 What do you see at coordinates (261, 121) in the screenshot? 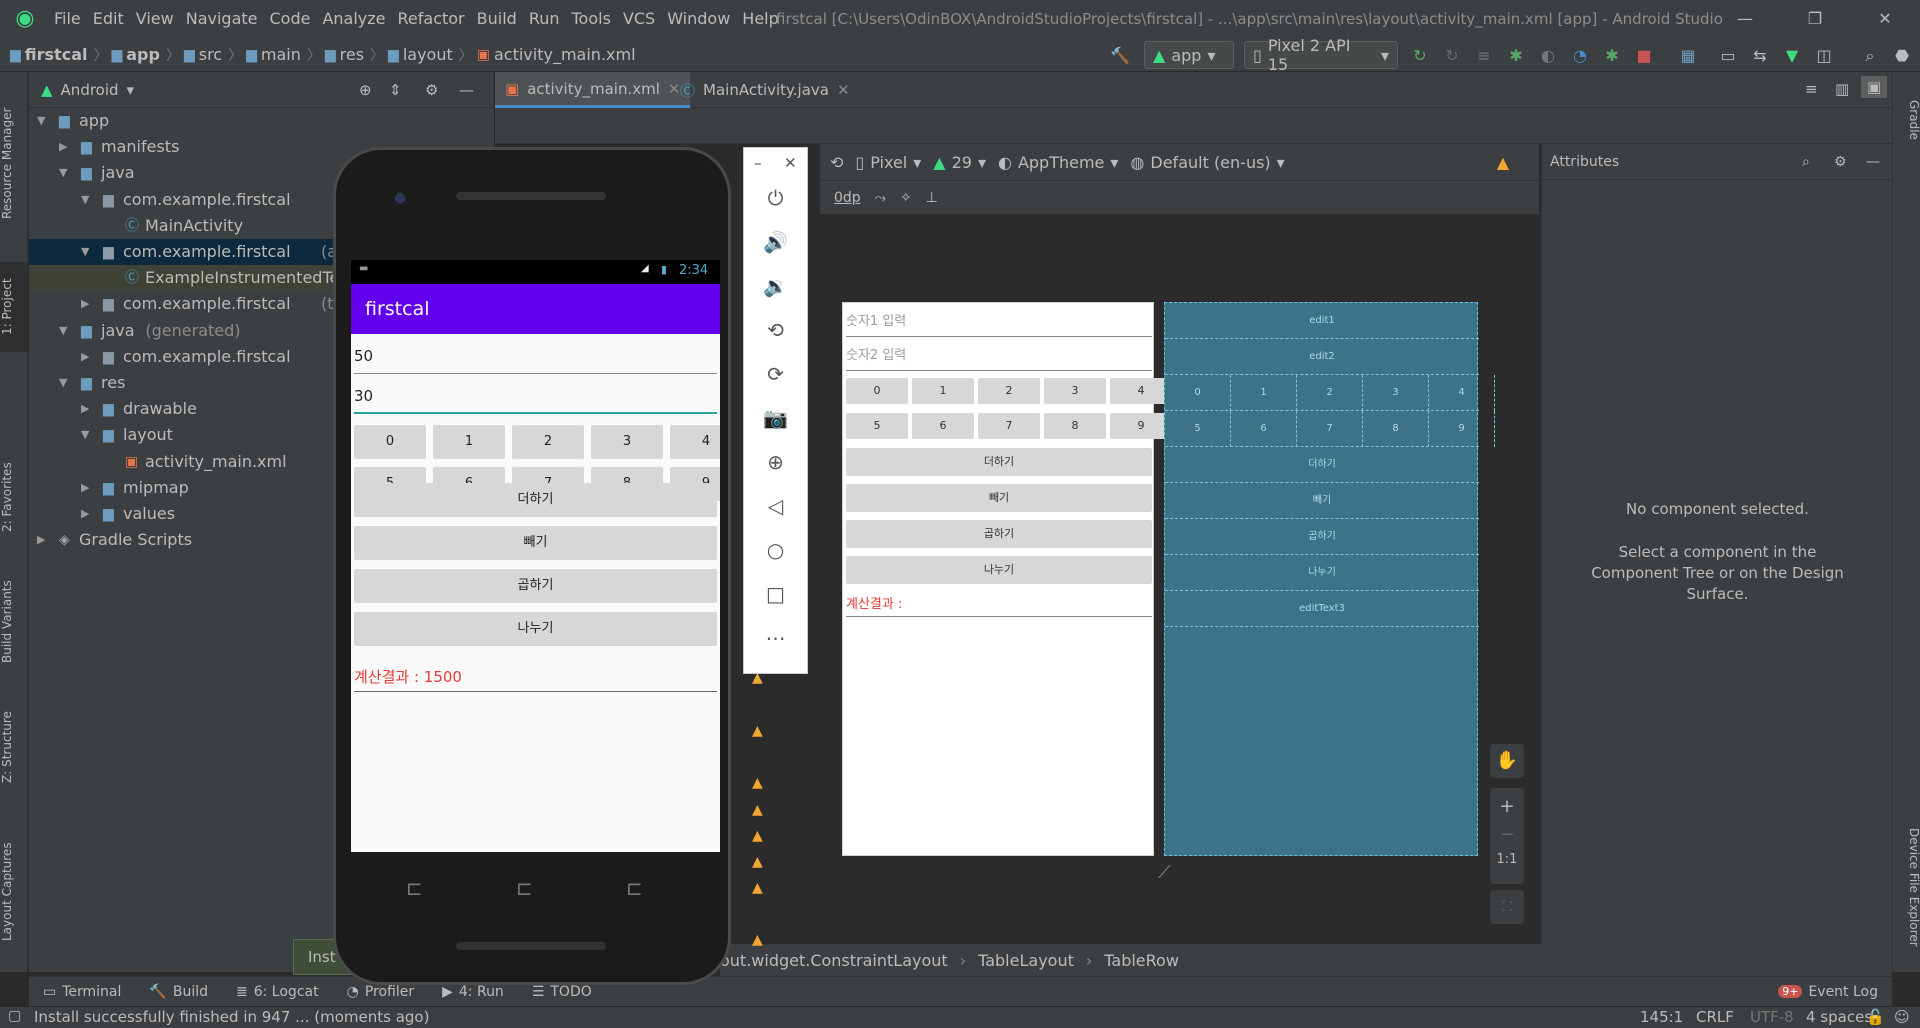
I see `tree-item: ▼ ▆ app` at bounding box center [261, 121].